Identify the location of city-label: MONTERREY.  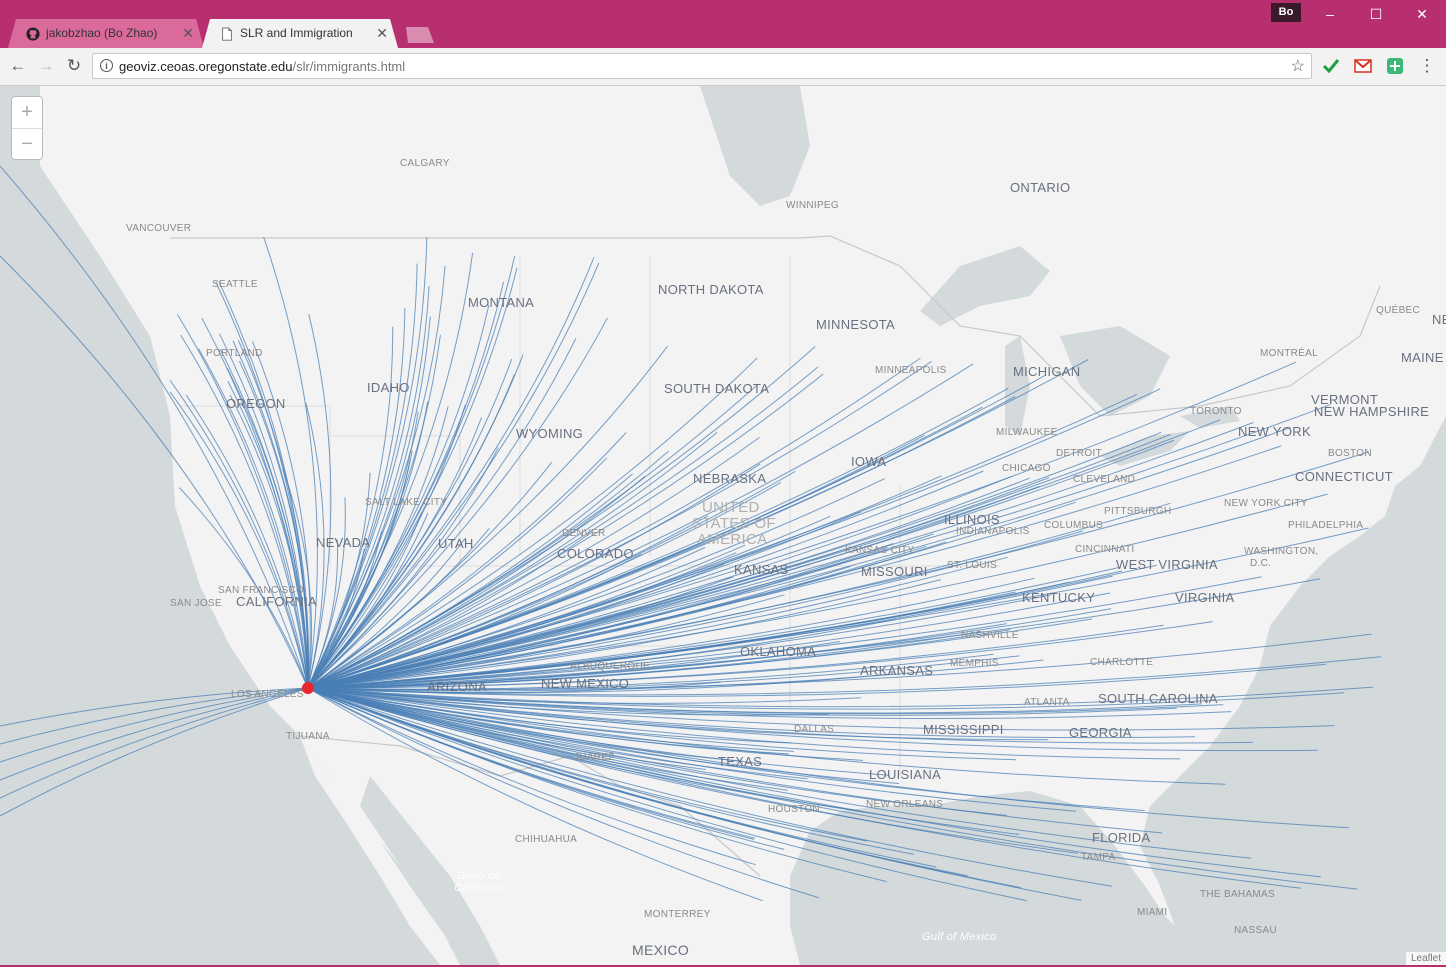
(677, 914).